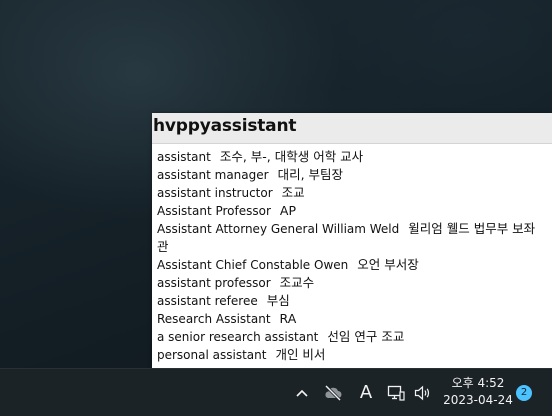 This screenshot has height=416, width=552. What do you see at coordinates (287, 210) in the screenshot?
I see `entry-meaning: AP` at bounding box center [287, 210].